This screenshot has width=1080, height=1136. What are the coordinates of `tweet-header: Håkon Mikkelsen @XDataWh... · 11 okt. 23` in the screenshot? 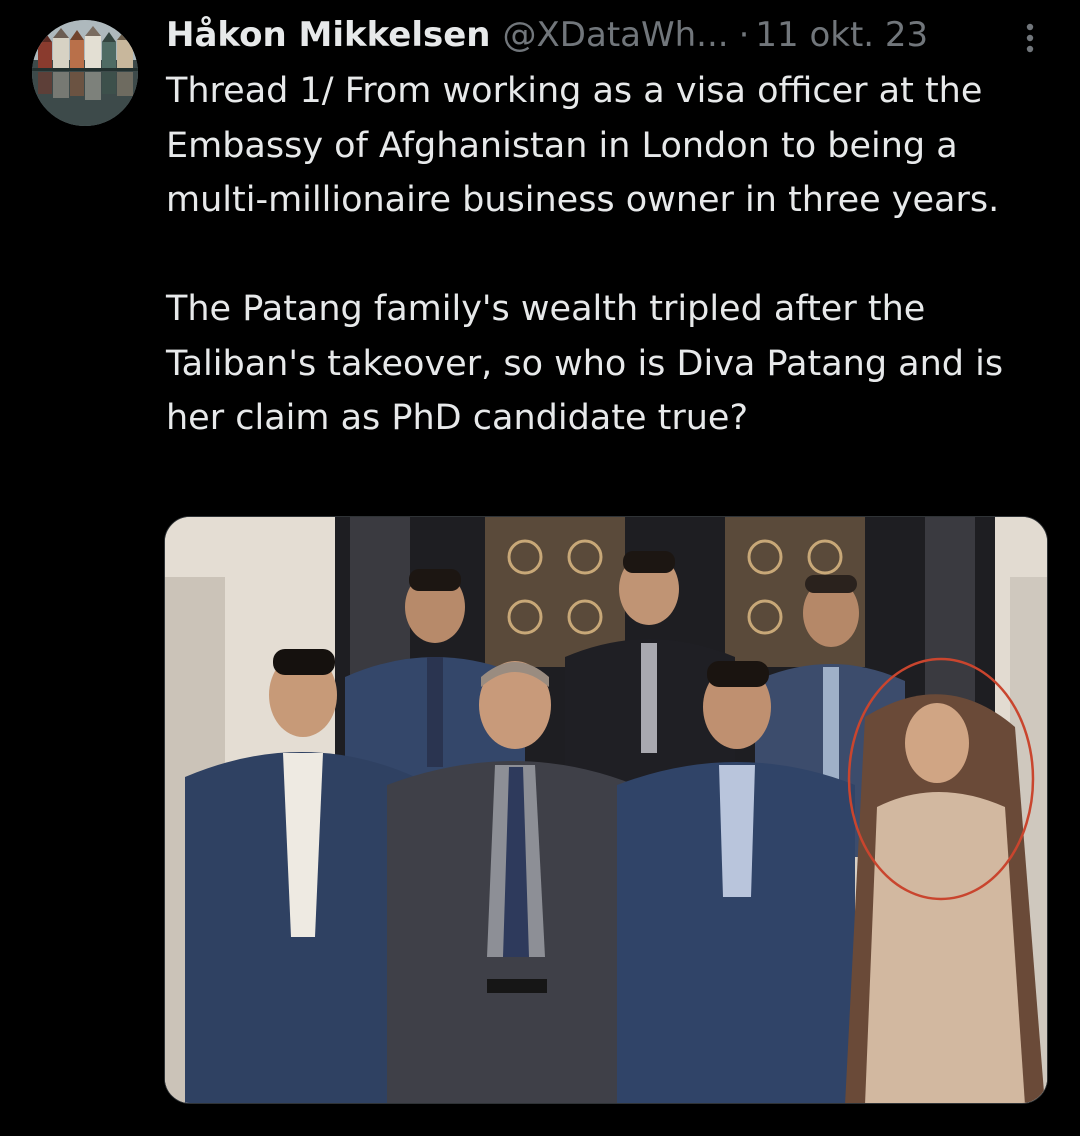 It's located at (547, 35).